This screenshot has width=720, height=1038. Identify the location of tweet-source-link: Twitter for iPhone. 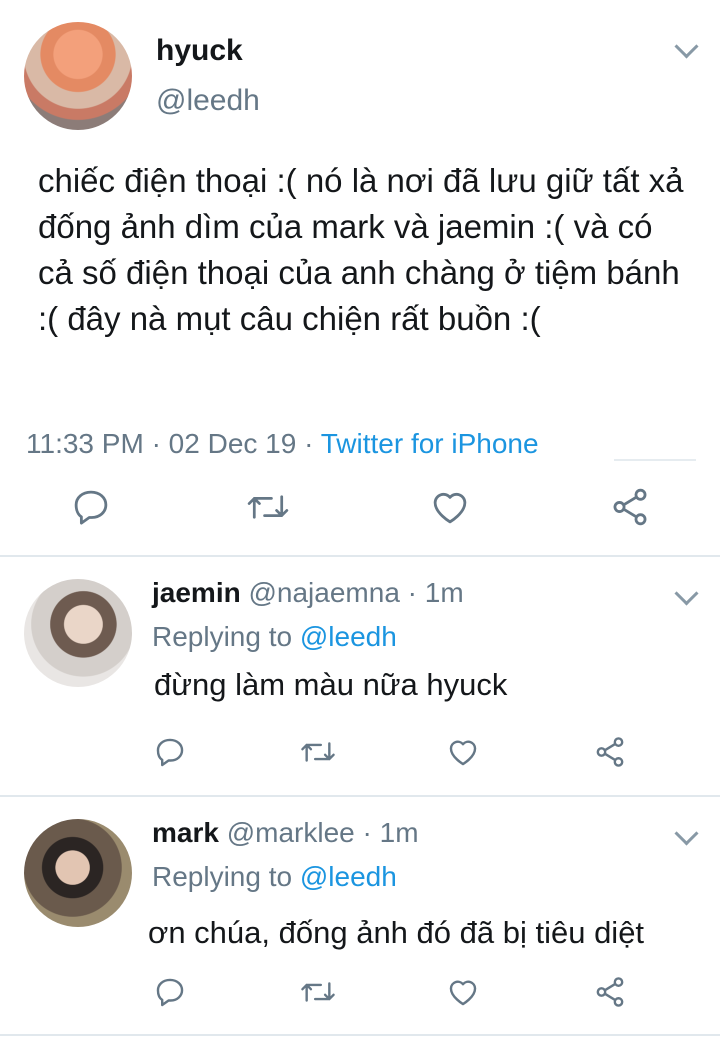
(430, 443).